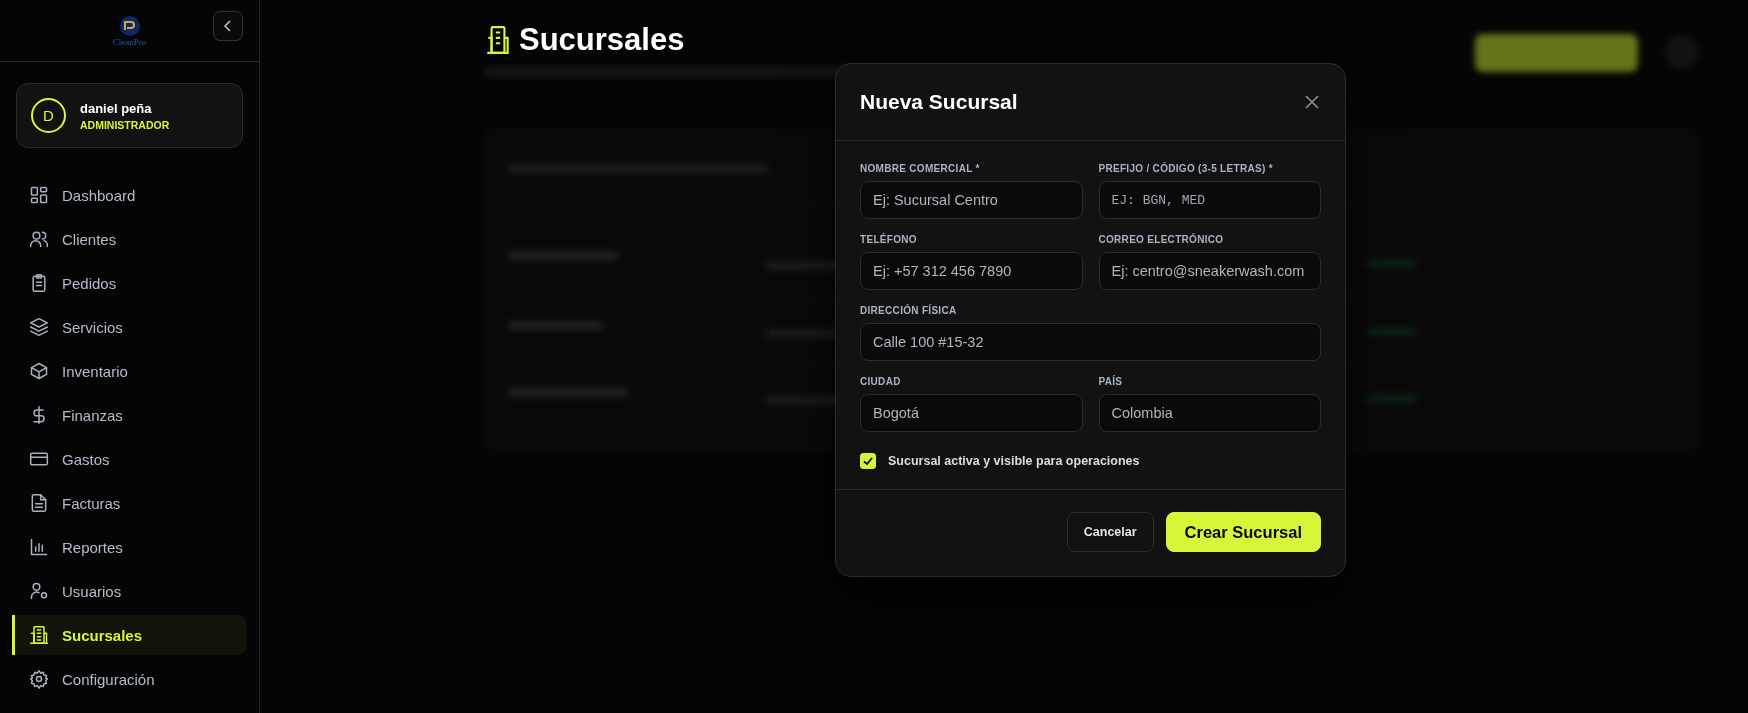  I want to click on file-icon, so click(39, 503).